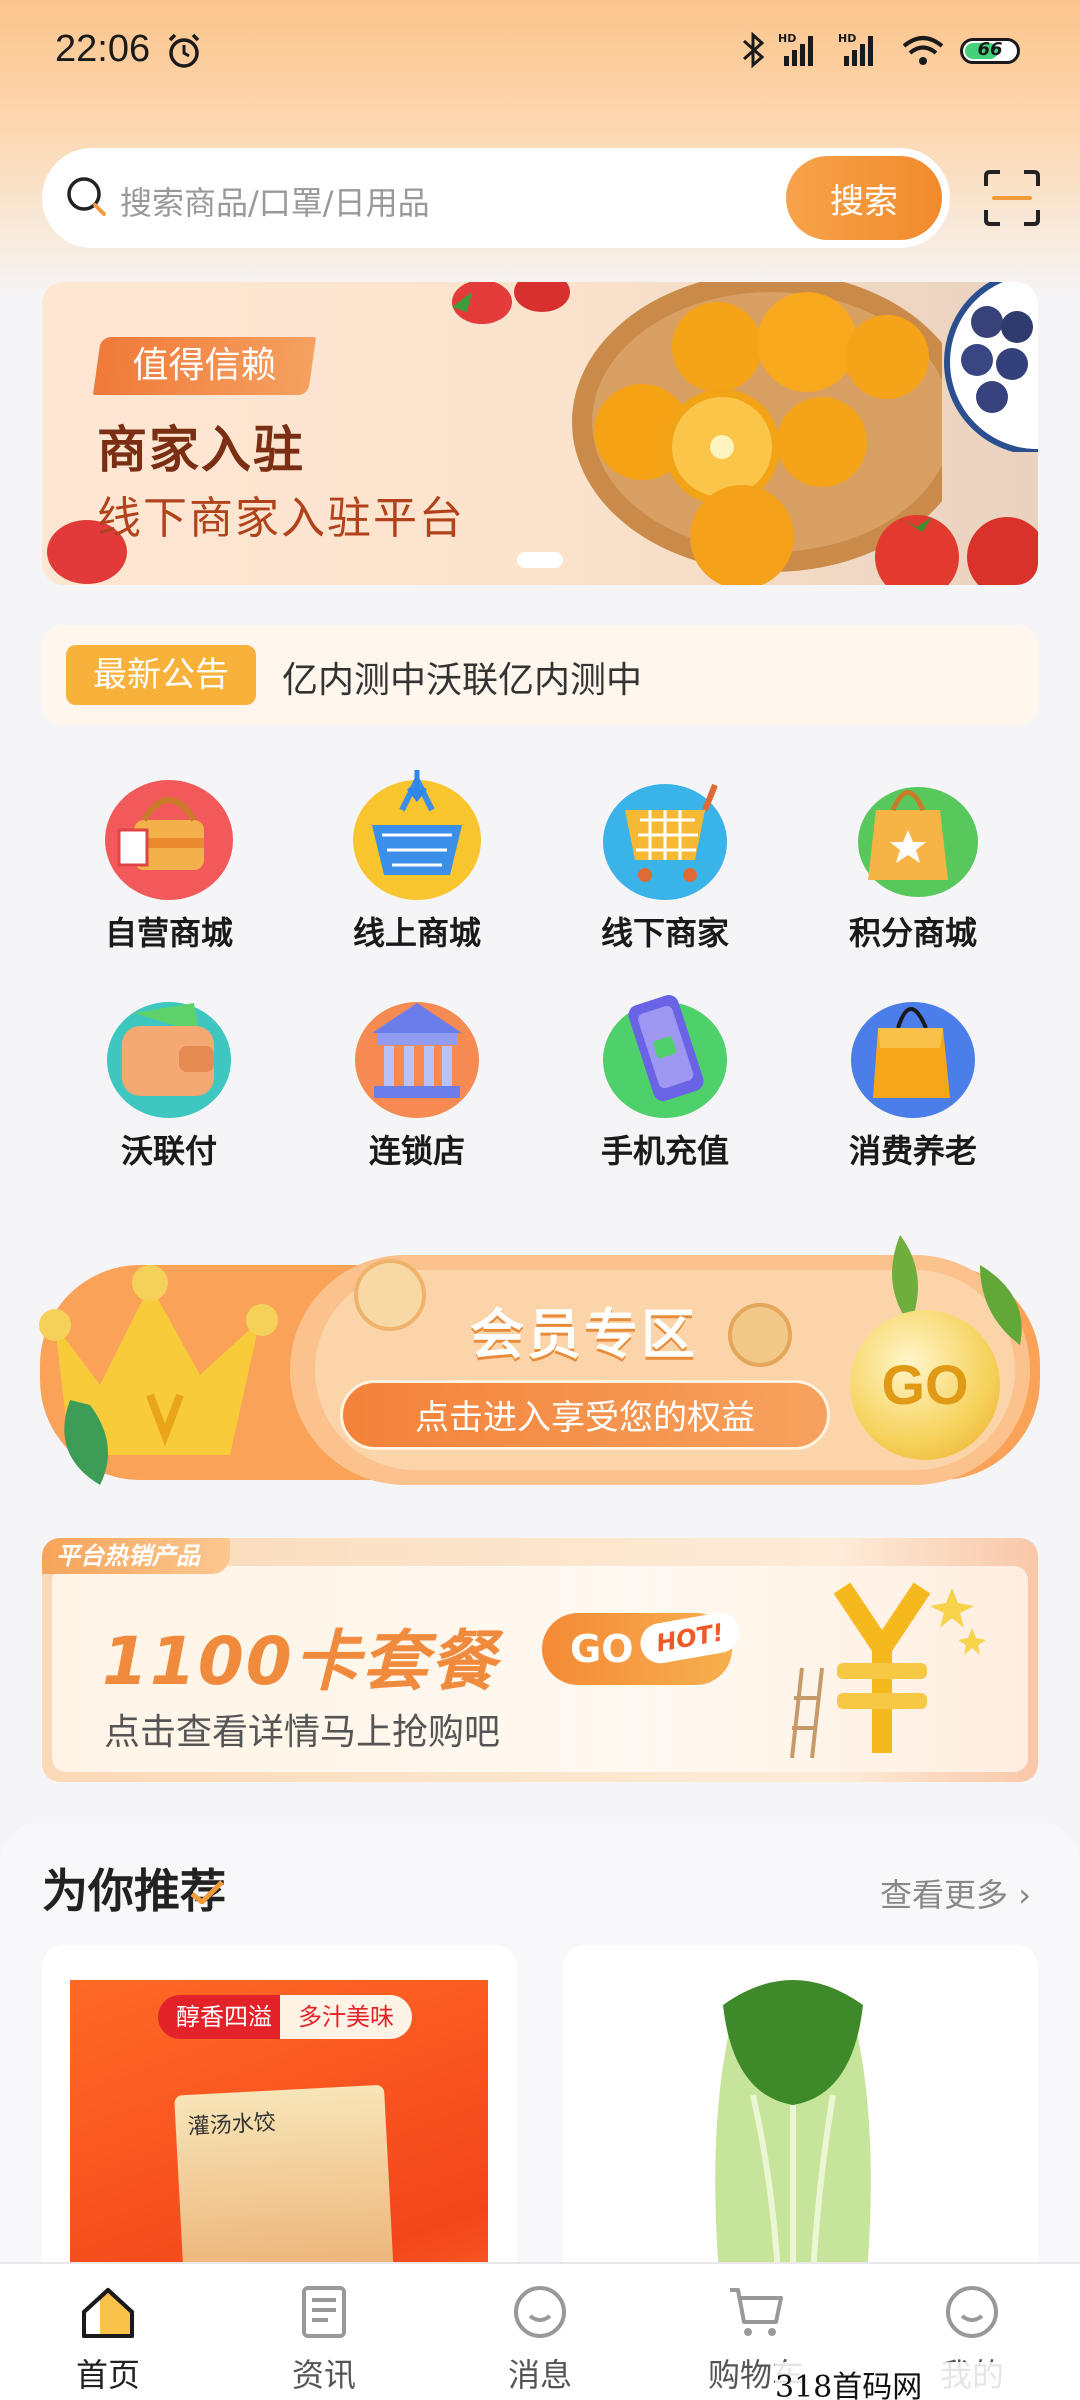 The height and width of the screenshot is (2400, 1080). Describe the element at coordinates (169, 1060) in the screenshot. I see `wallet-icon` at that location.